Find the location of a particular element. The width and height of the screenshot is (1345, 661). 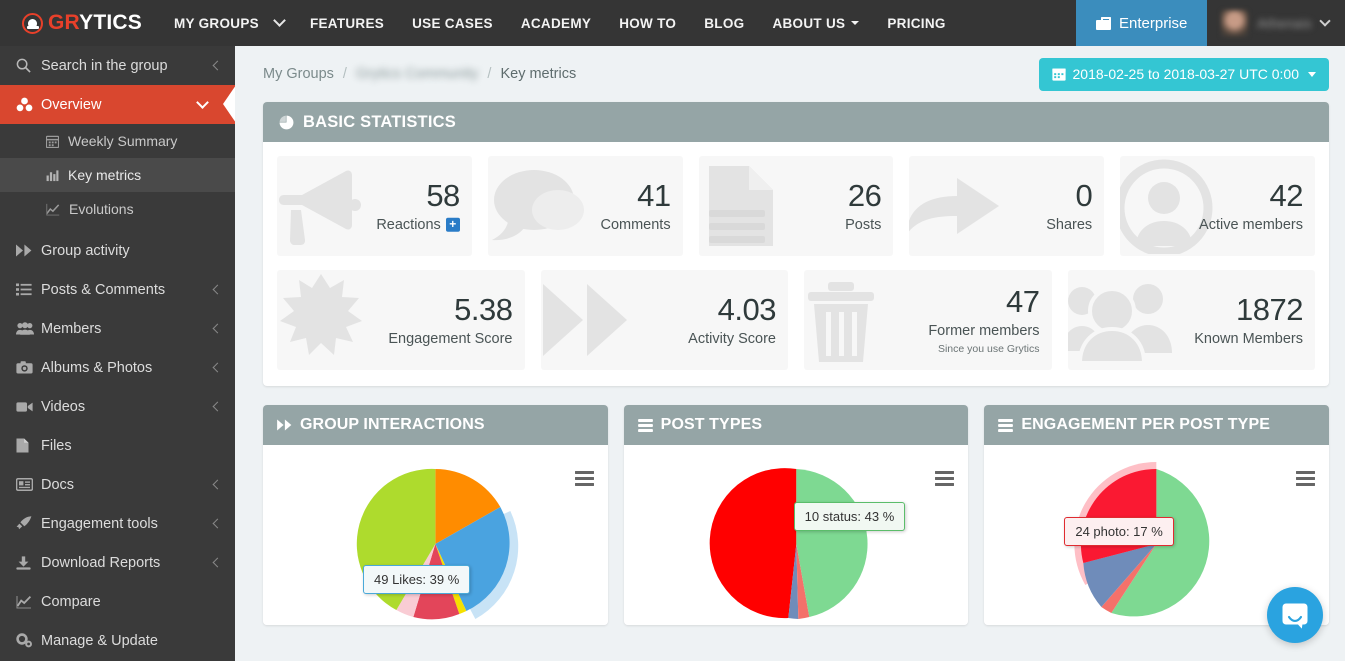

enterprise-button: Enterprise is located at coordinates (1142, 23).